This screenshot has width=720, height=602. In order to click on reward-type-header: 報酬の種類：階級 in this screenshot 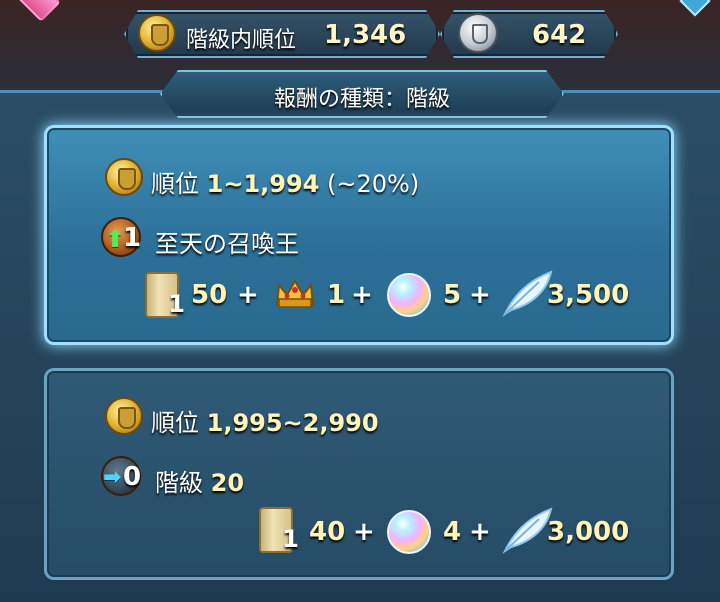, I will do `click(362, 94)`.